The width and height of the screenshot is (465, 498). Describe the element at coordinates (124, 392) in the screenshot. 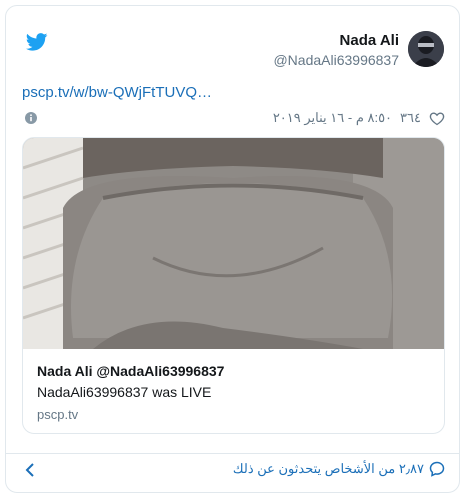

I see `card-description: NadaAli63996837 was LIVE` at that location.